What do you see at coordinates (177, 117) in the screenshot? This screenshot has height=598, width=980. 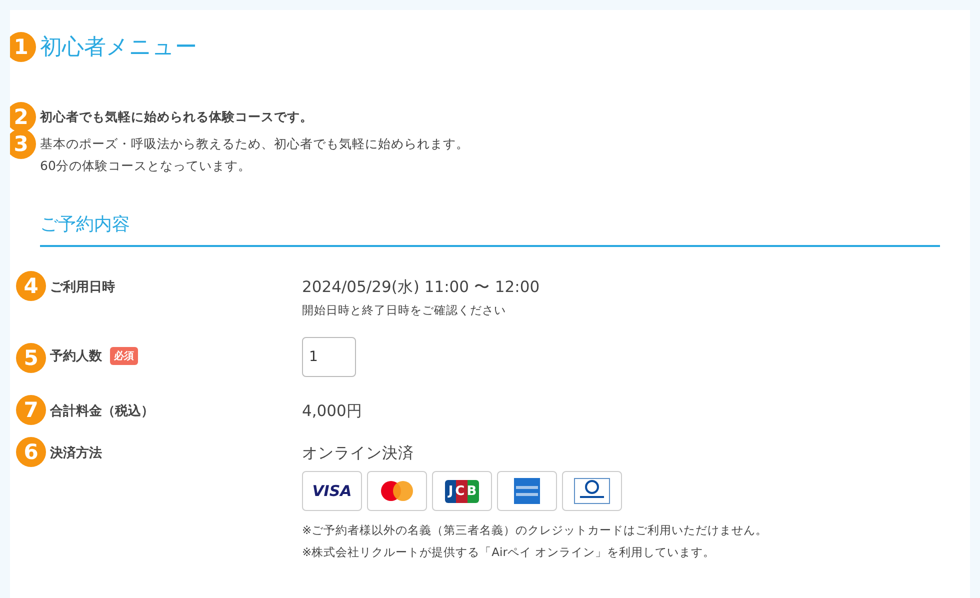 I see `lead-text: 初心者でも気軽に始められる体験コースです。` at bounding box center [177, 117].